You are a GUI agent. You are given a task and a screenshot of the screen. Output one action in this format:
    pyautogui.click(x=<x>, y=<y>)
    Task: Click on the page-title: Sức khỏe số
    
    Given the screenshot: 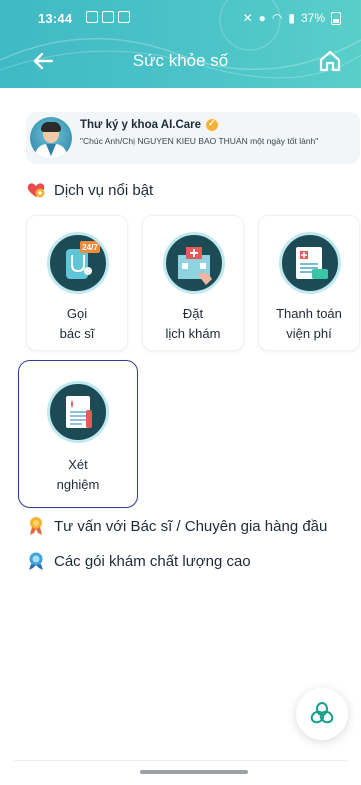 What is the action you would take?
    pyautogui.click(x=180, y=60)
    